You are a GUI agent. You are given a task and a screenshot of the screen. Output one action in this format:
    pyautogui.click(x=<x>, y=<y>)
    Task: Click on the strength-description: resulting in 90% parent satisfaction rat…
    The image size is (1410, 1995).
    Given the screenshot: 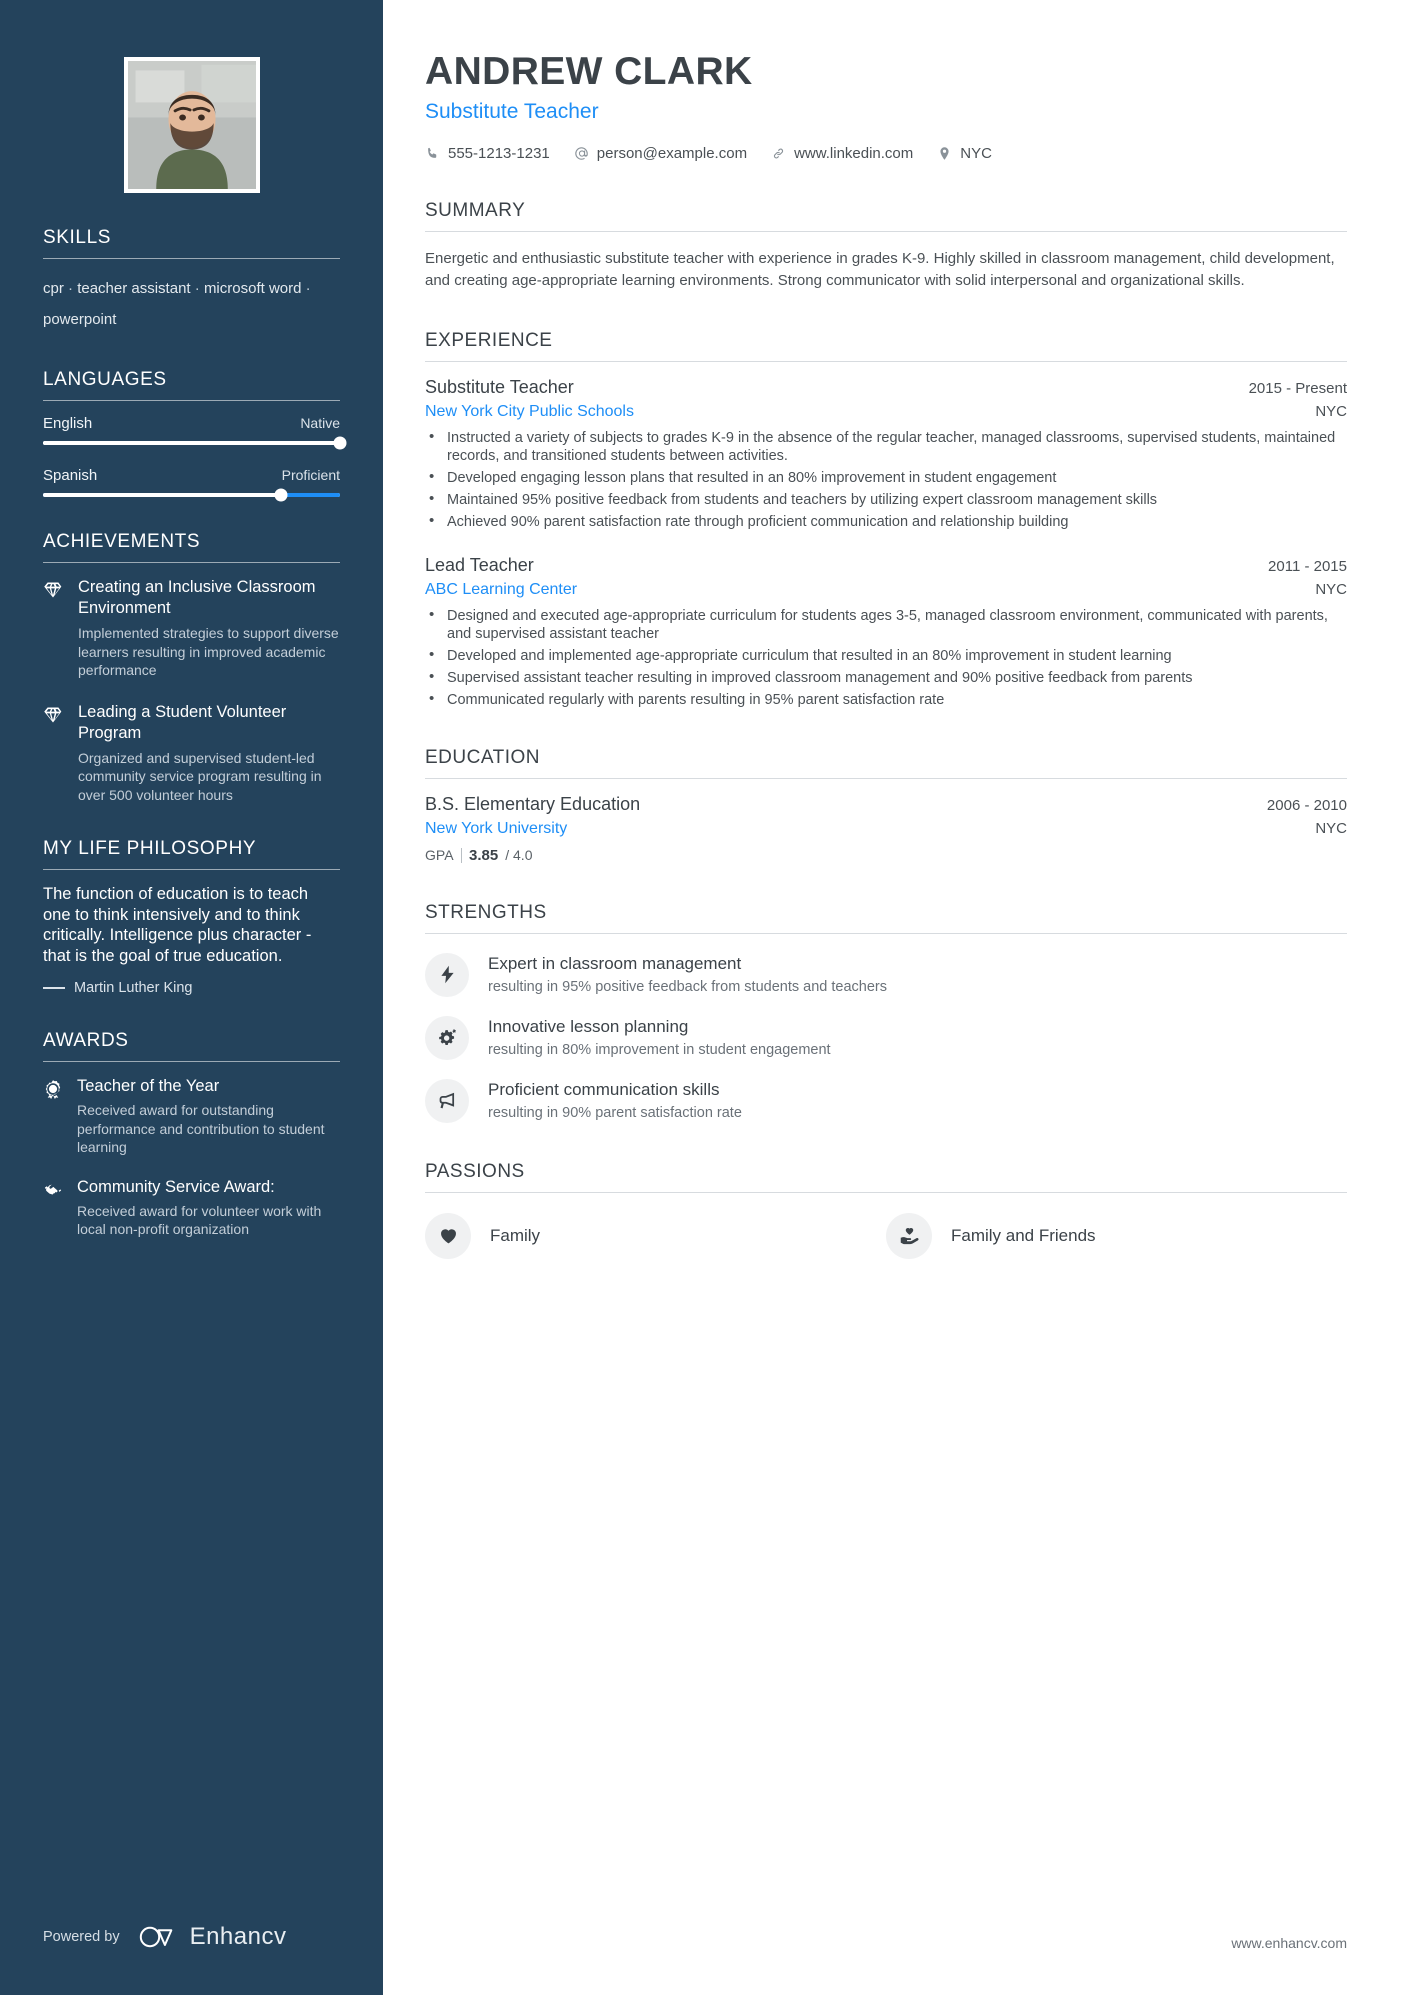 What is the action you would take?
    pyautogui.click(x=615, y=1112)
    